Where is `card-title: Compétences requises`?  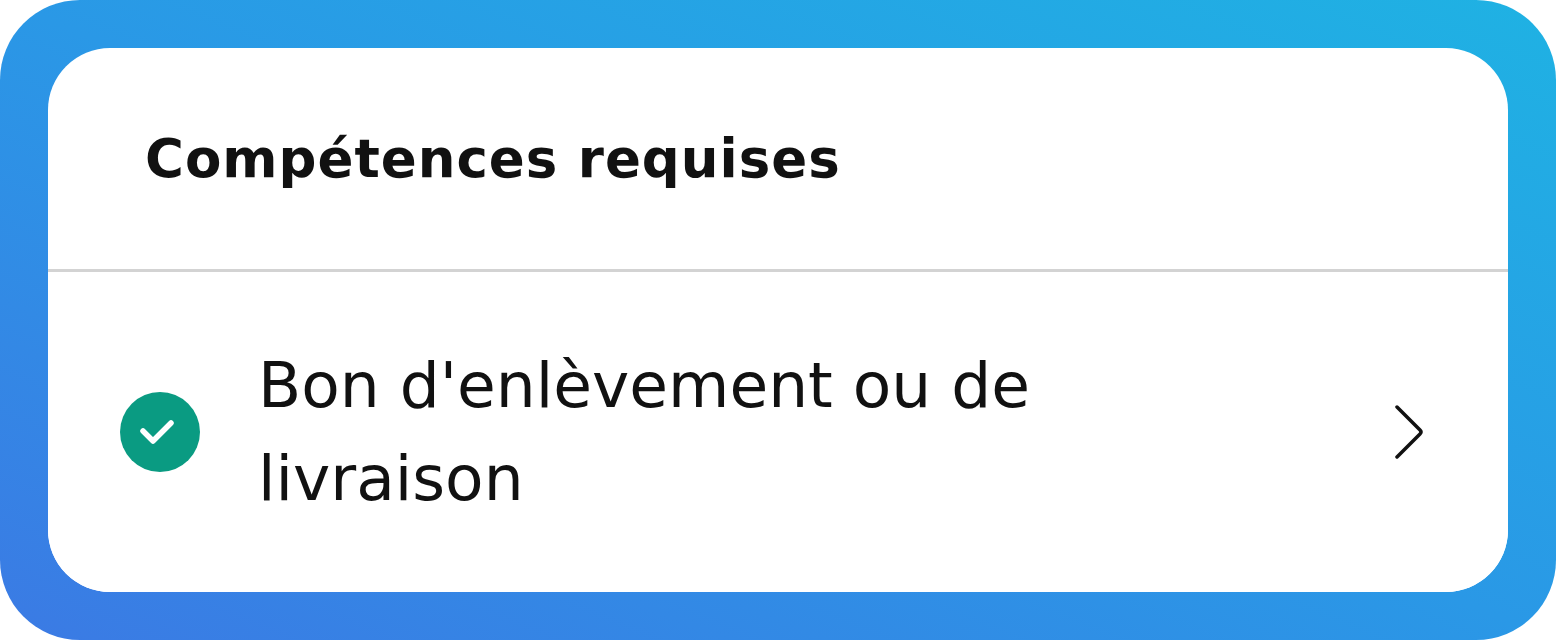 card-title: Compétences requises is located at coordinates (493, 158).